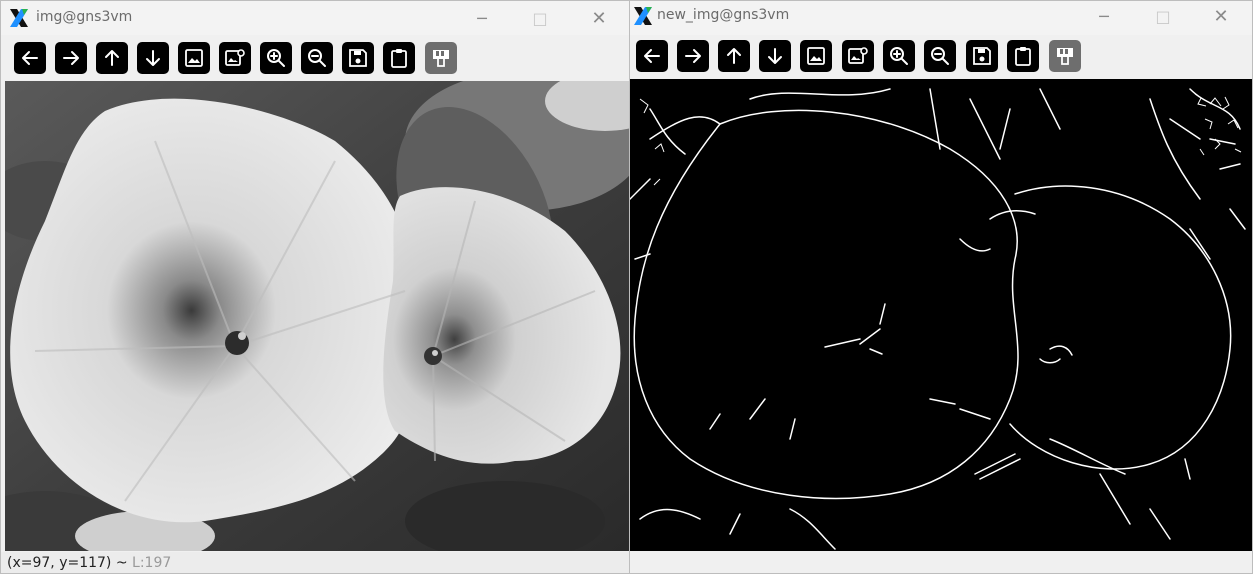  I want to click on cursor-coordinates: (x=97, y=117) ~, so click(70, 563).